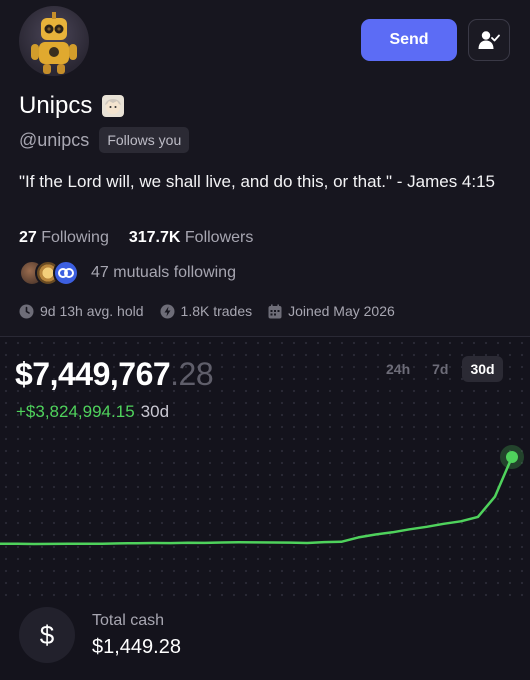  Describe the element at coordinates (54, 139) in the screenshot. I see `profile-handle: @unipcs` at that location.